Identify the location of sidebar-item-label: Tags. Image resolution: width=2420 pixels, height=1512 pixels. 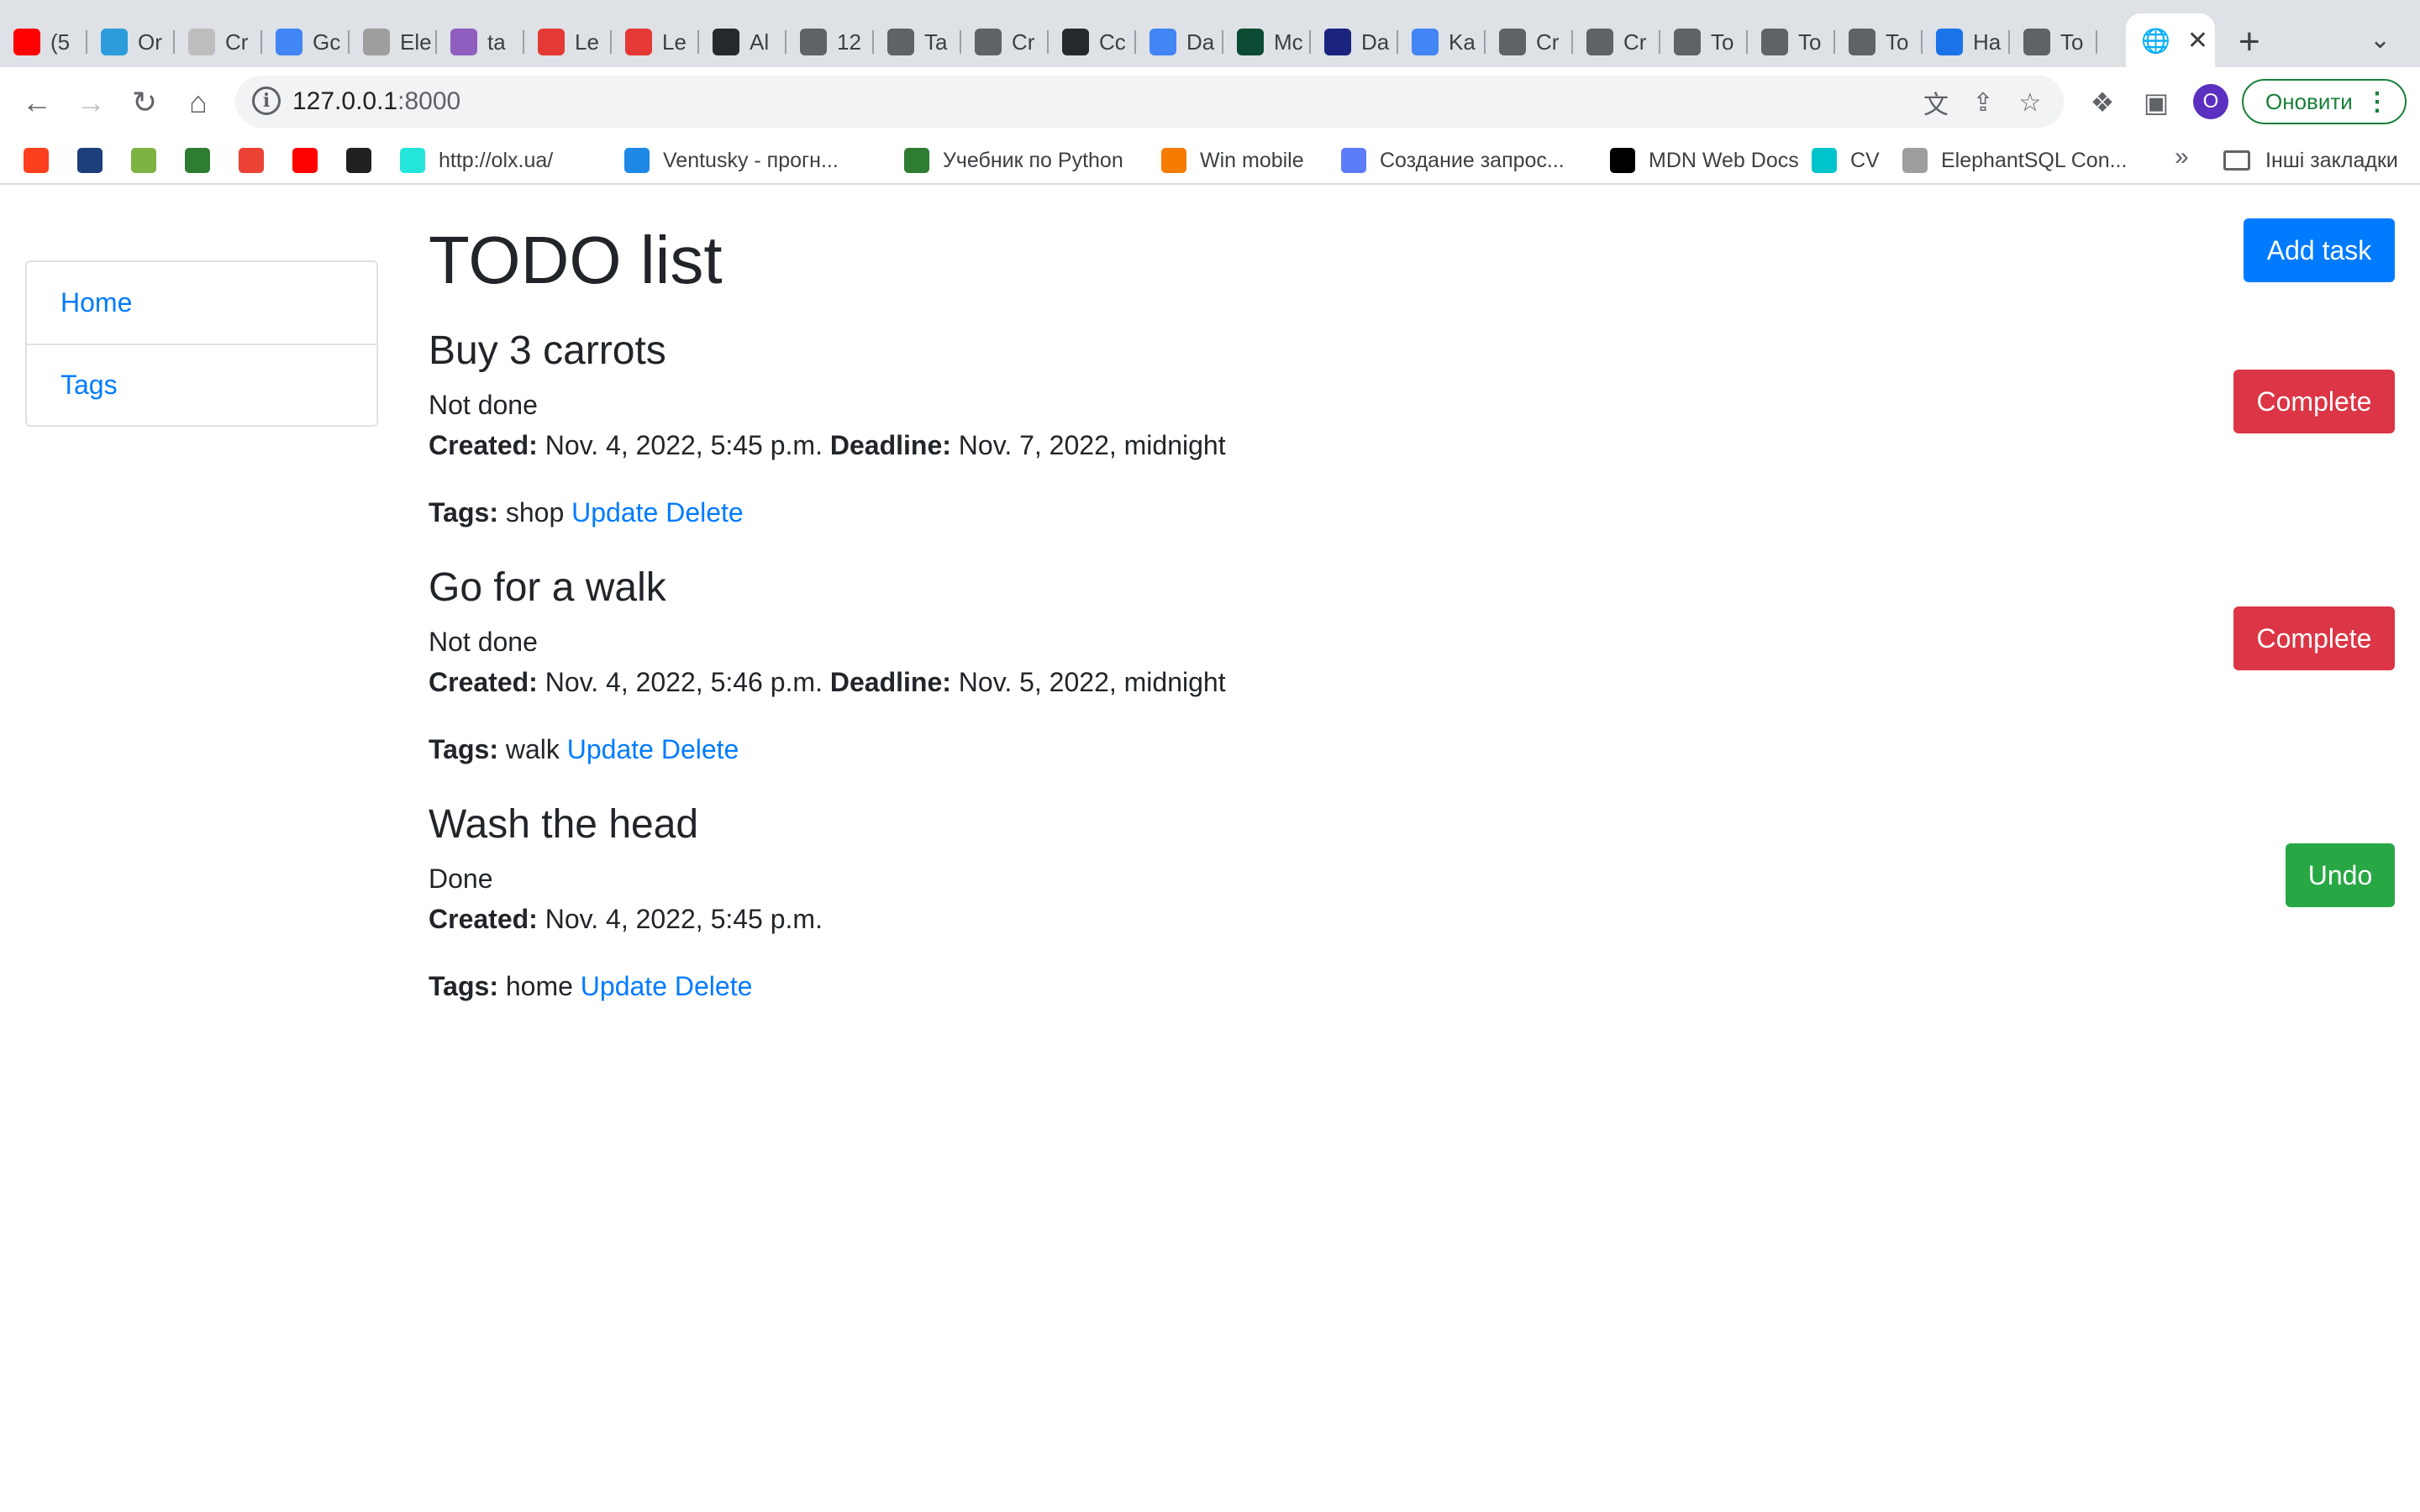
(89, 385).